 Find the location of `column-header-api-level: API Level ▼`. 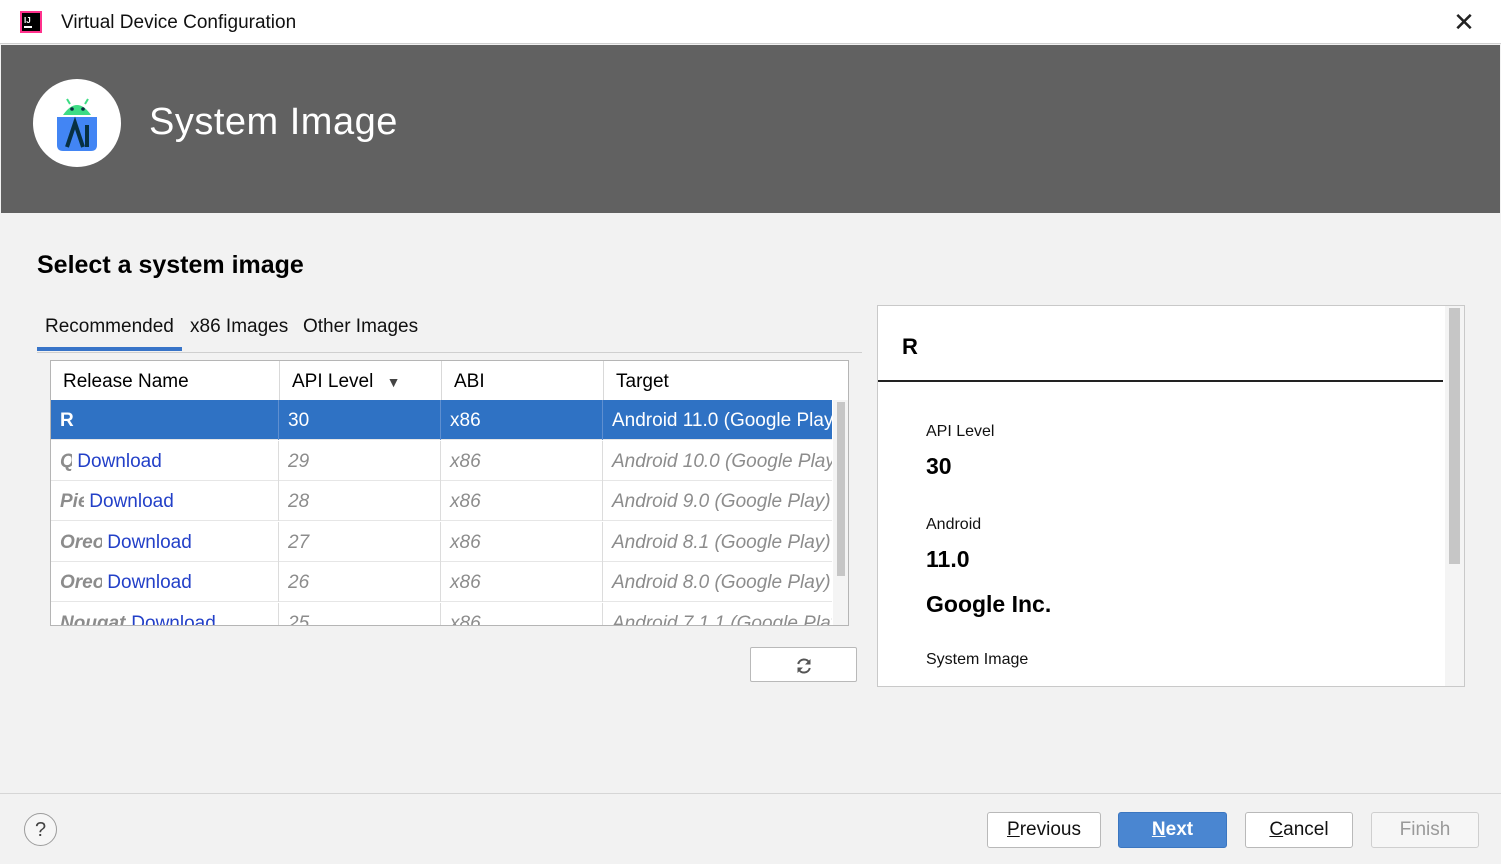

column-header-api-level: API Level ▼ is located at coordinates (361, 380).